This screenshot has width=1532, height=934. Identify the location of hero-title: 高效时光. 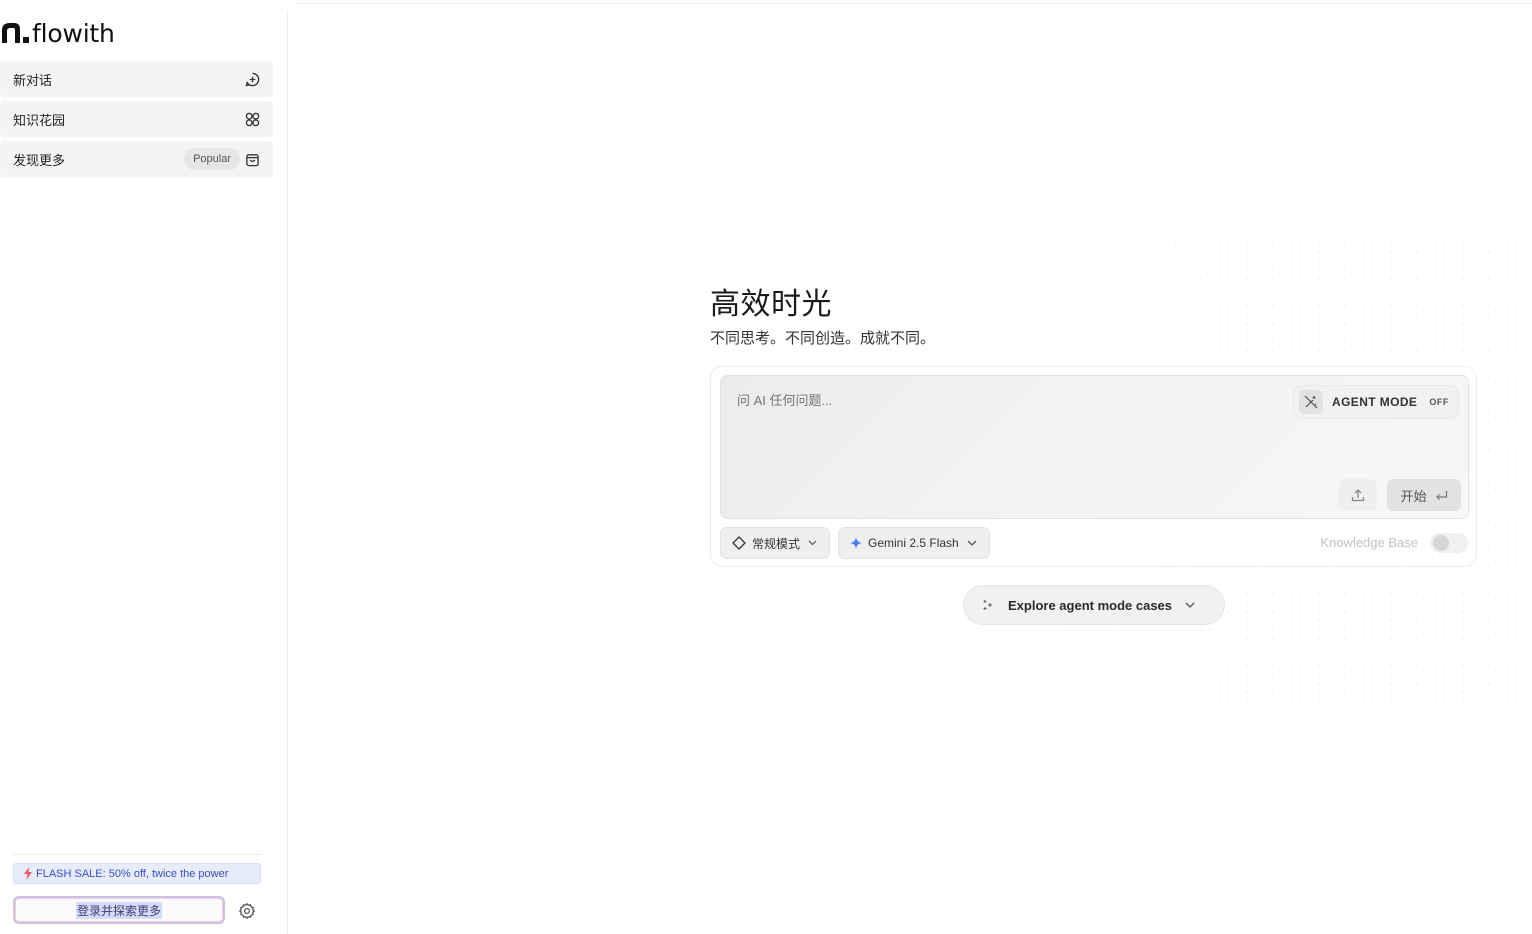
(771, 304).